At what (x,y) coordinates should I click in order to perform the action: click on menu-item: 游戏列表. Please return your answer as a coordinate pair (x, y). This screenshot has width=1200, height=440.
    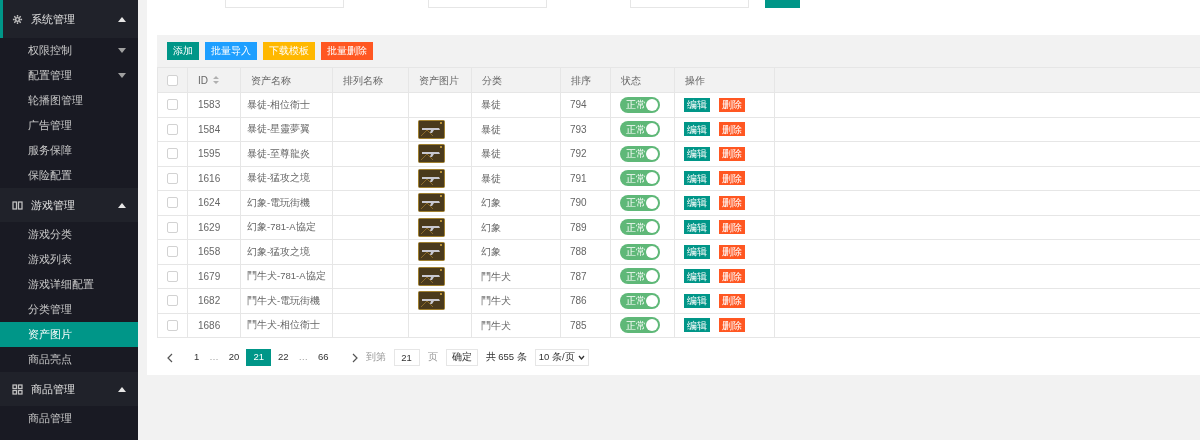
    Looking at the image, I should click on (69, 259).